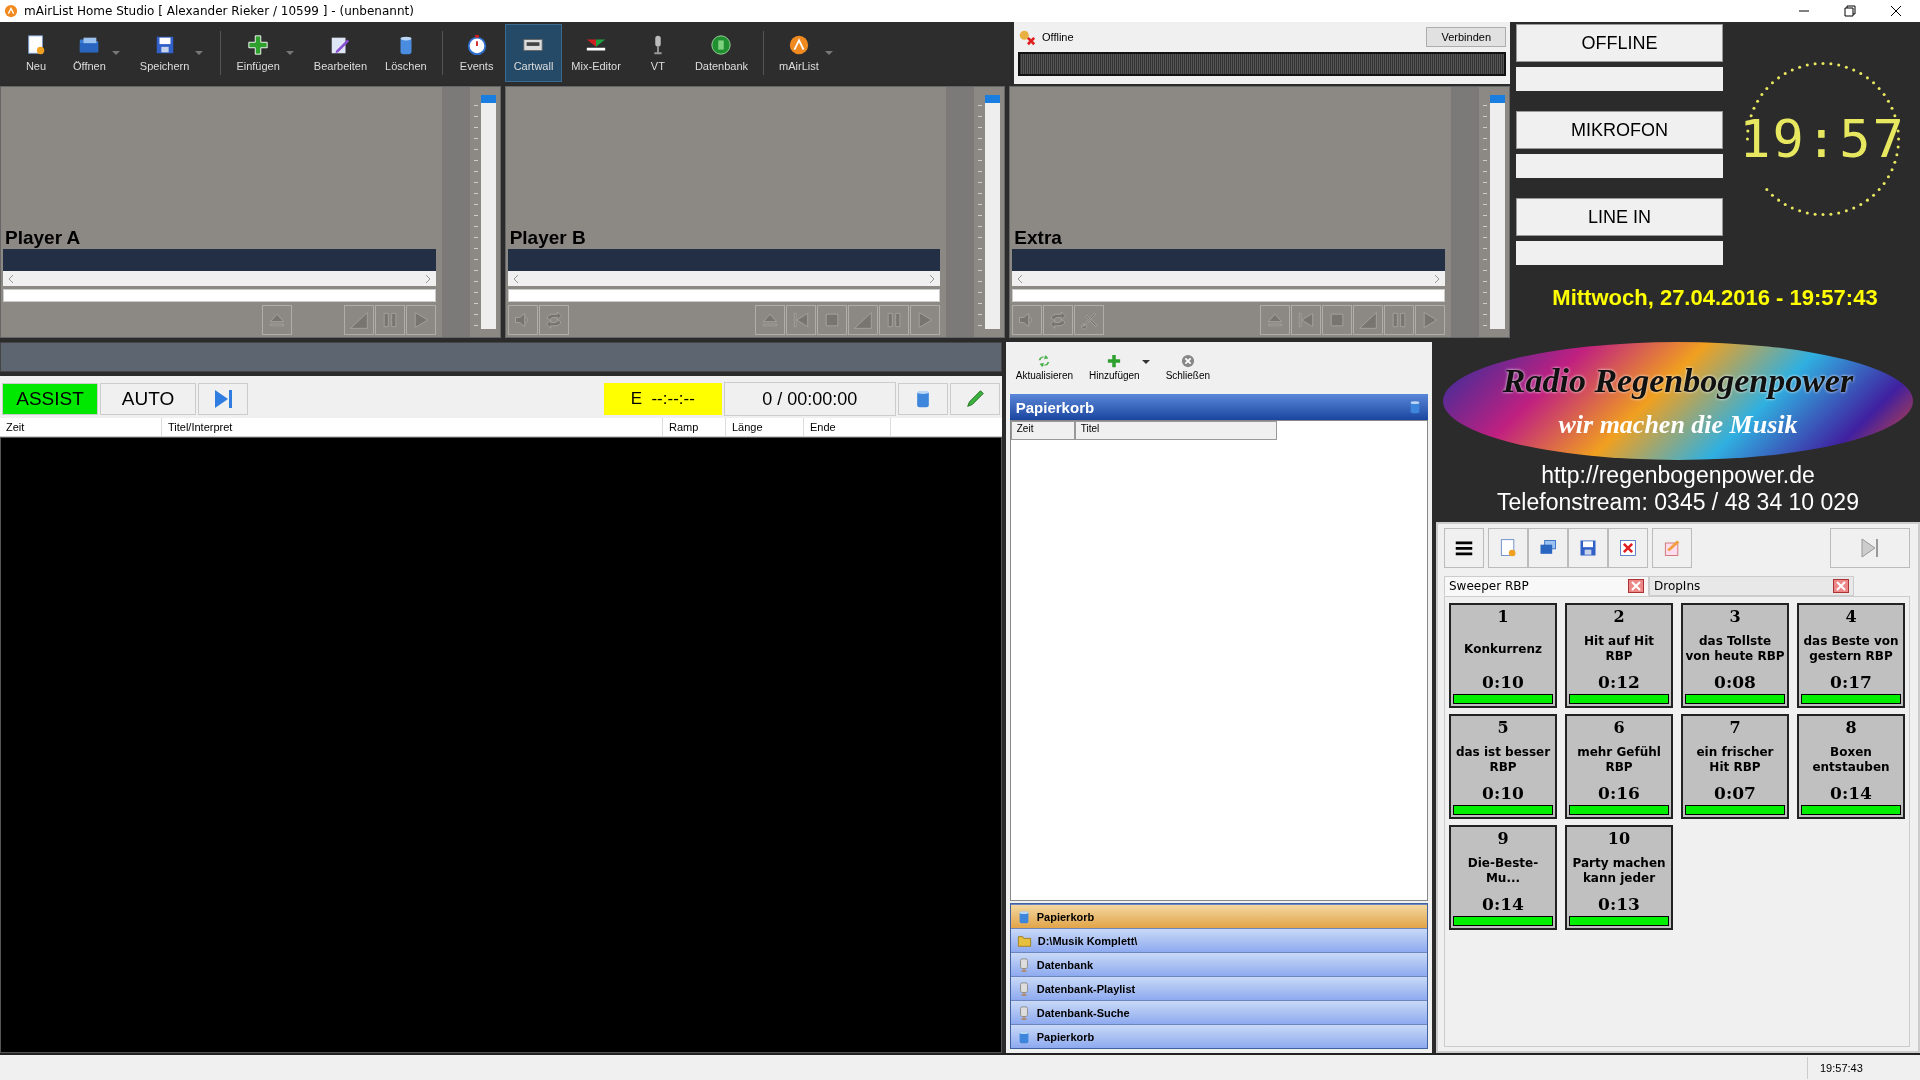 The width and height of the screenshot is (1920, 1080). What do you see at coordinates (922, 399) in the screenshot?
I see `trash-button` at bounding box center [922, 399].